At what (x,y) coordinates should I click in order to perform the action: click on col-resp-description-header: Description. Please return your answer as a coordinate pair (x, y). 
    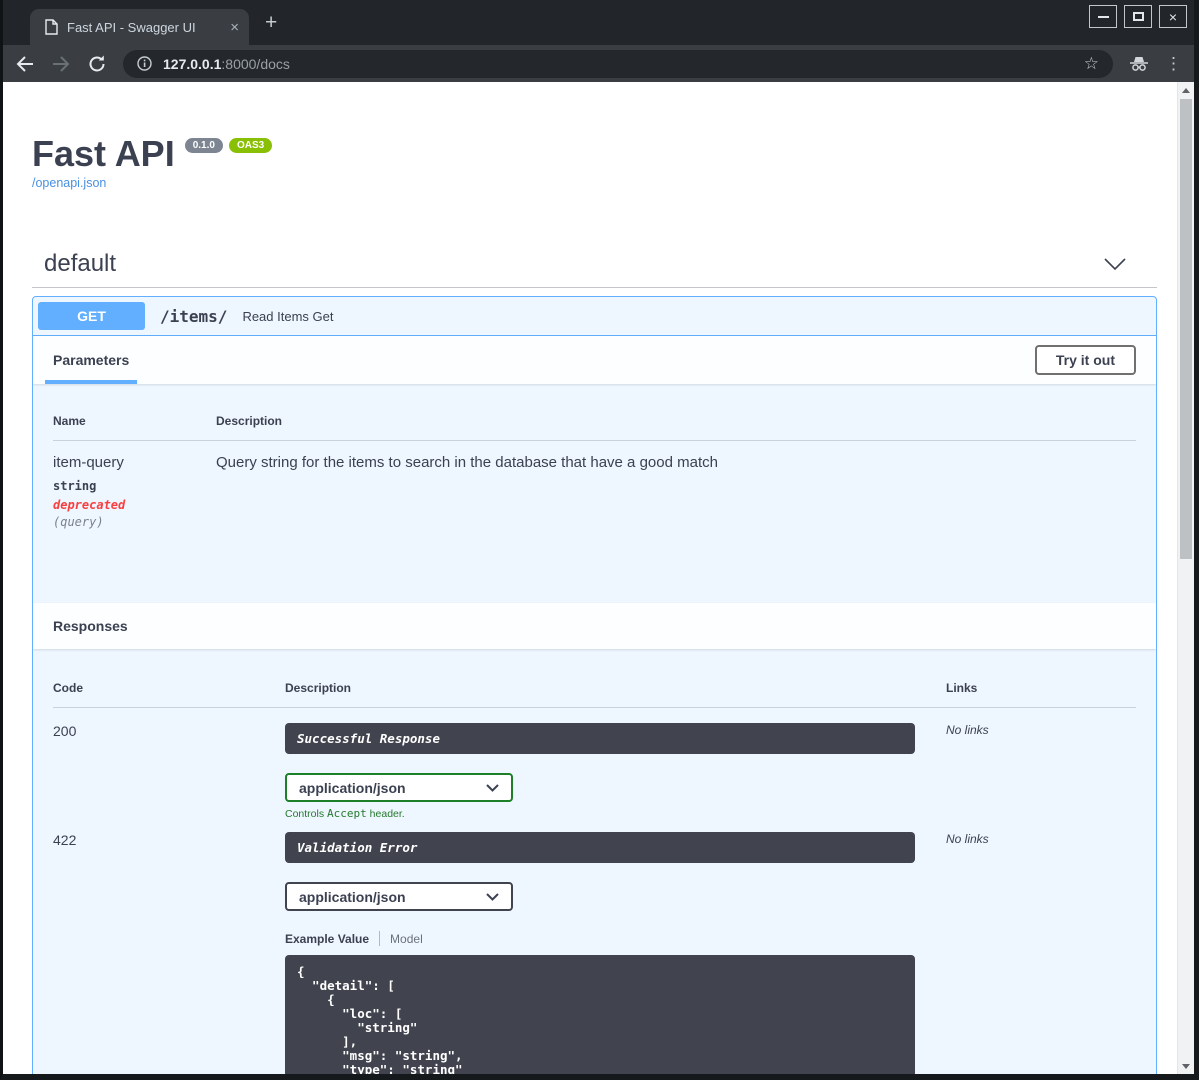
    Looking at the image, I should click on (318, 688).